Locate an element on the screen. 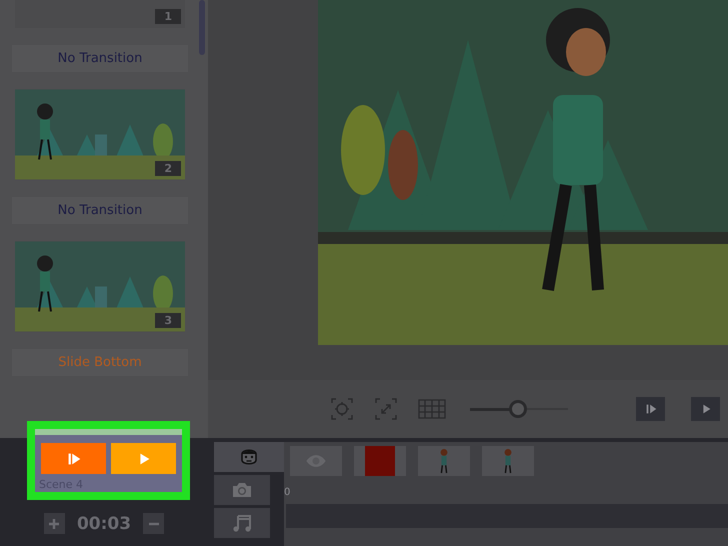  plus-button is located at coordinates (54, 523).